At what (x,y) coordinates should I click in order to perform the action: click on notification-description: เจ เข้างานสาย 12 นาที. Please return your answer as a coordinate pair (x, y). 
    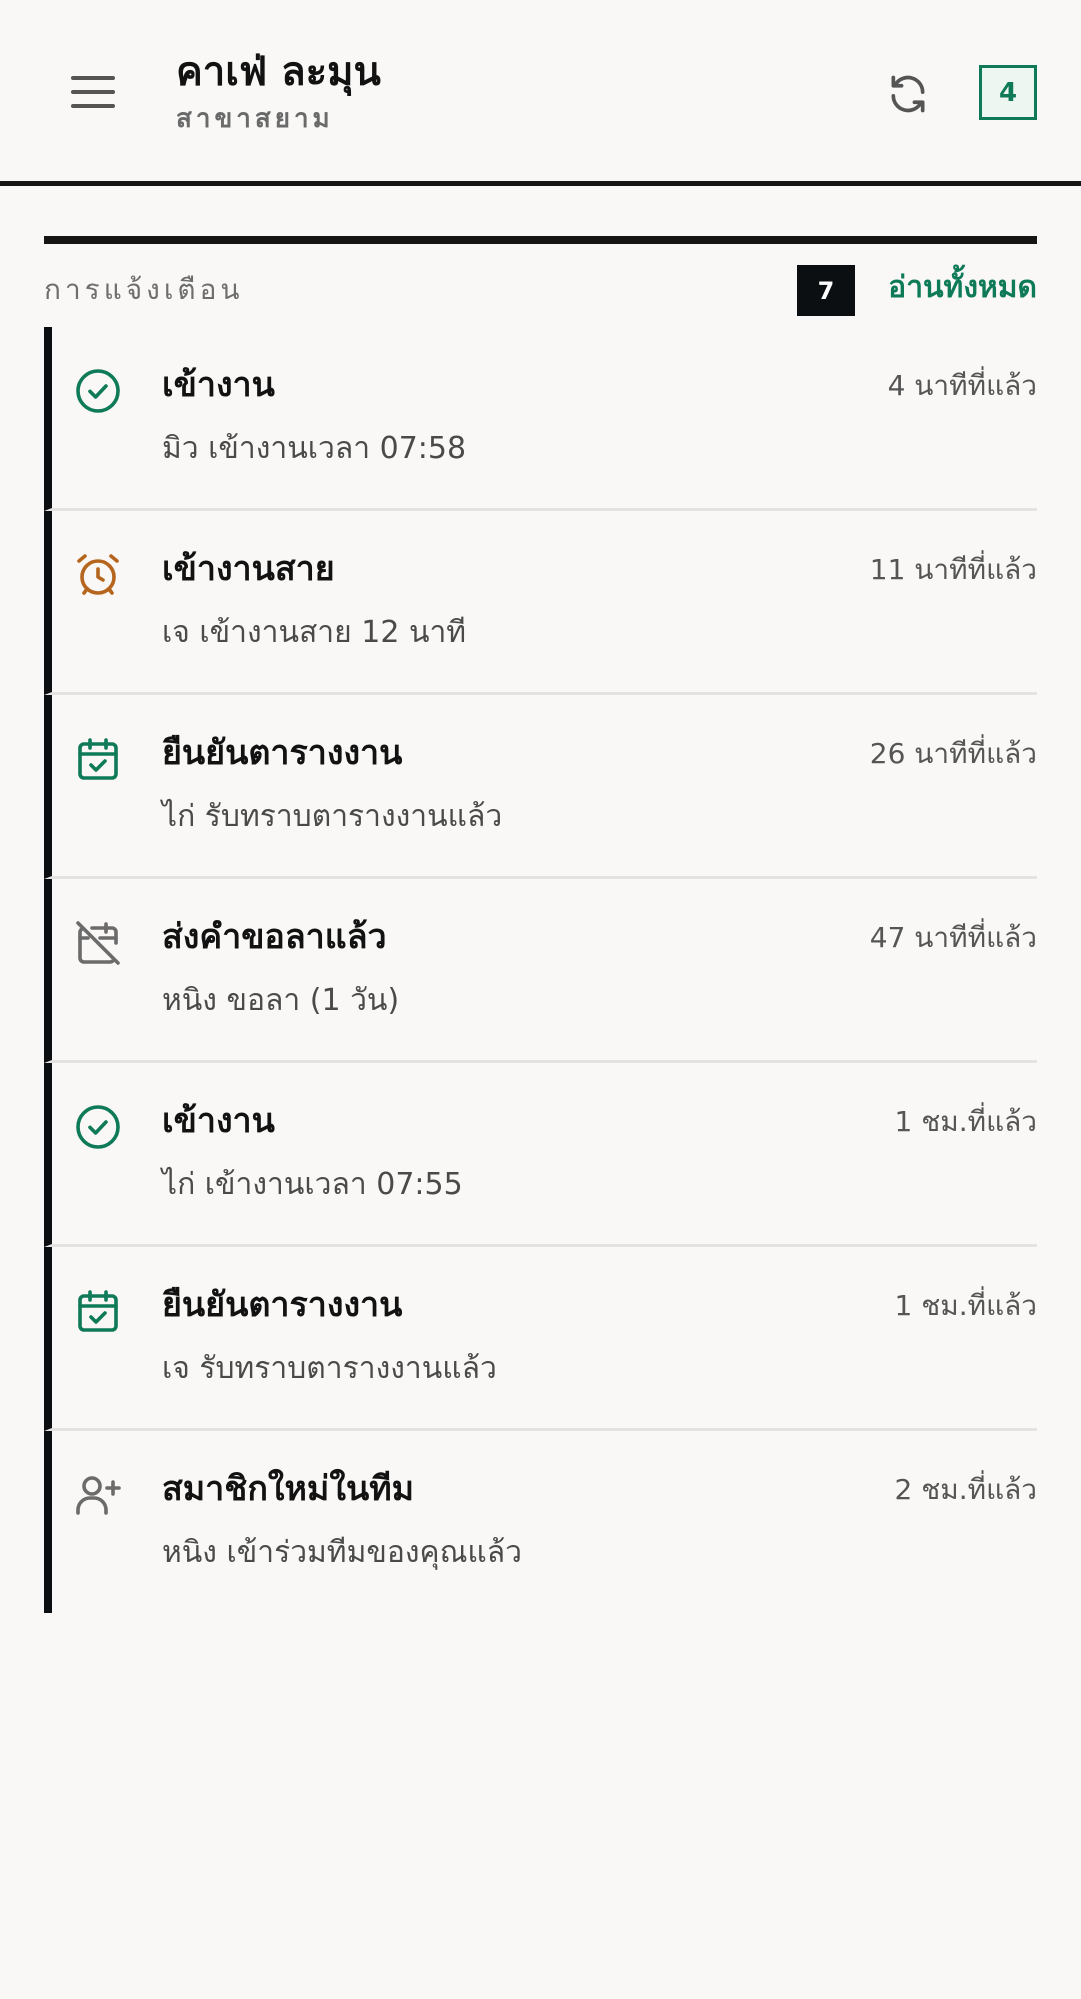
    Looking at the image, I should click on (314, 632).